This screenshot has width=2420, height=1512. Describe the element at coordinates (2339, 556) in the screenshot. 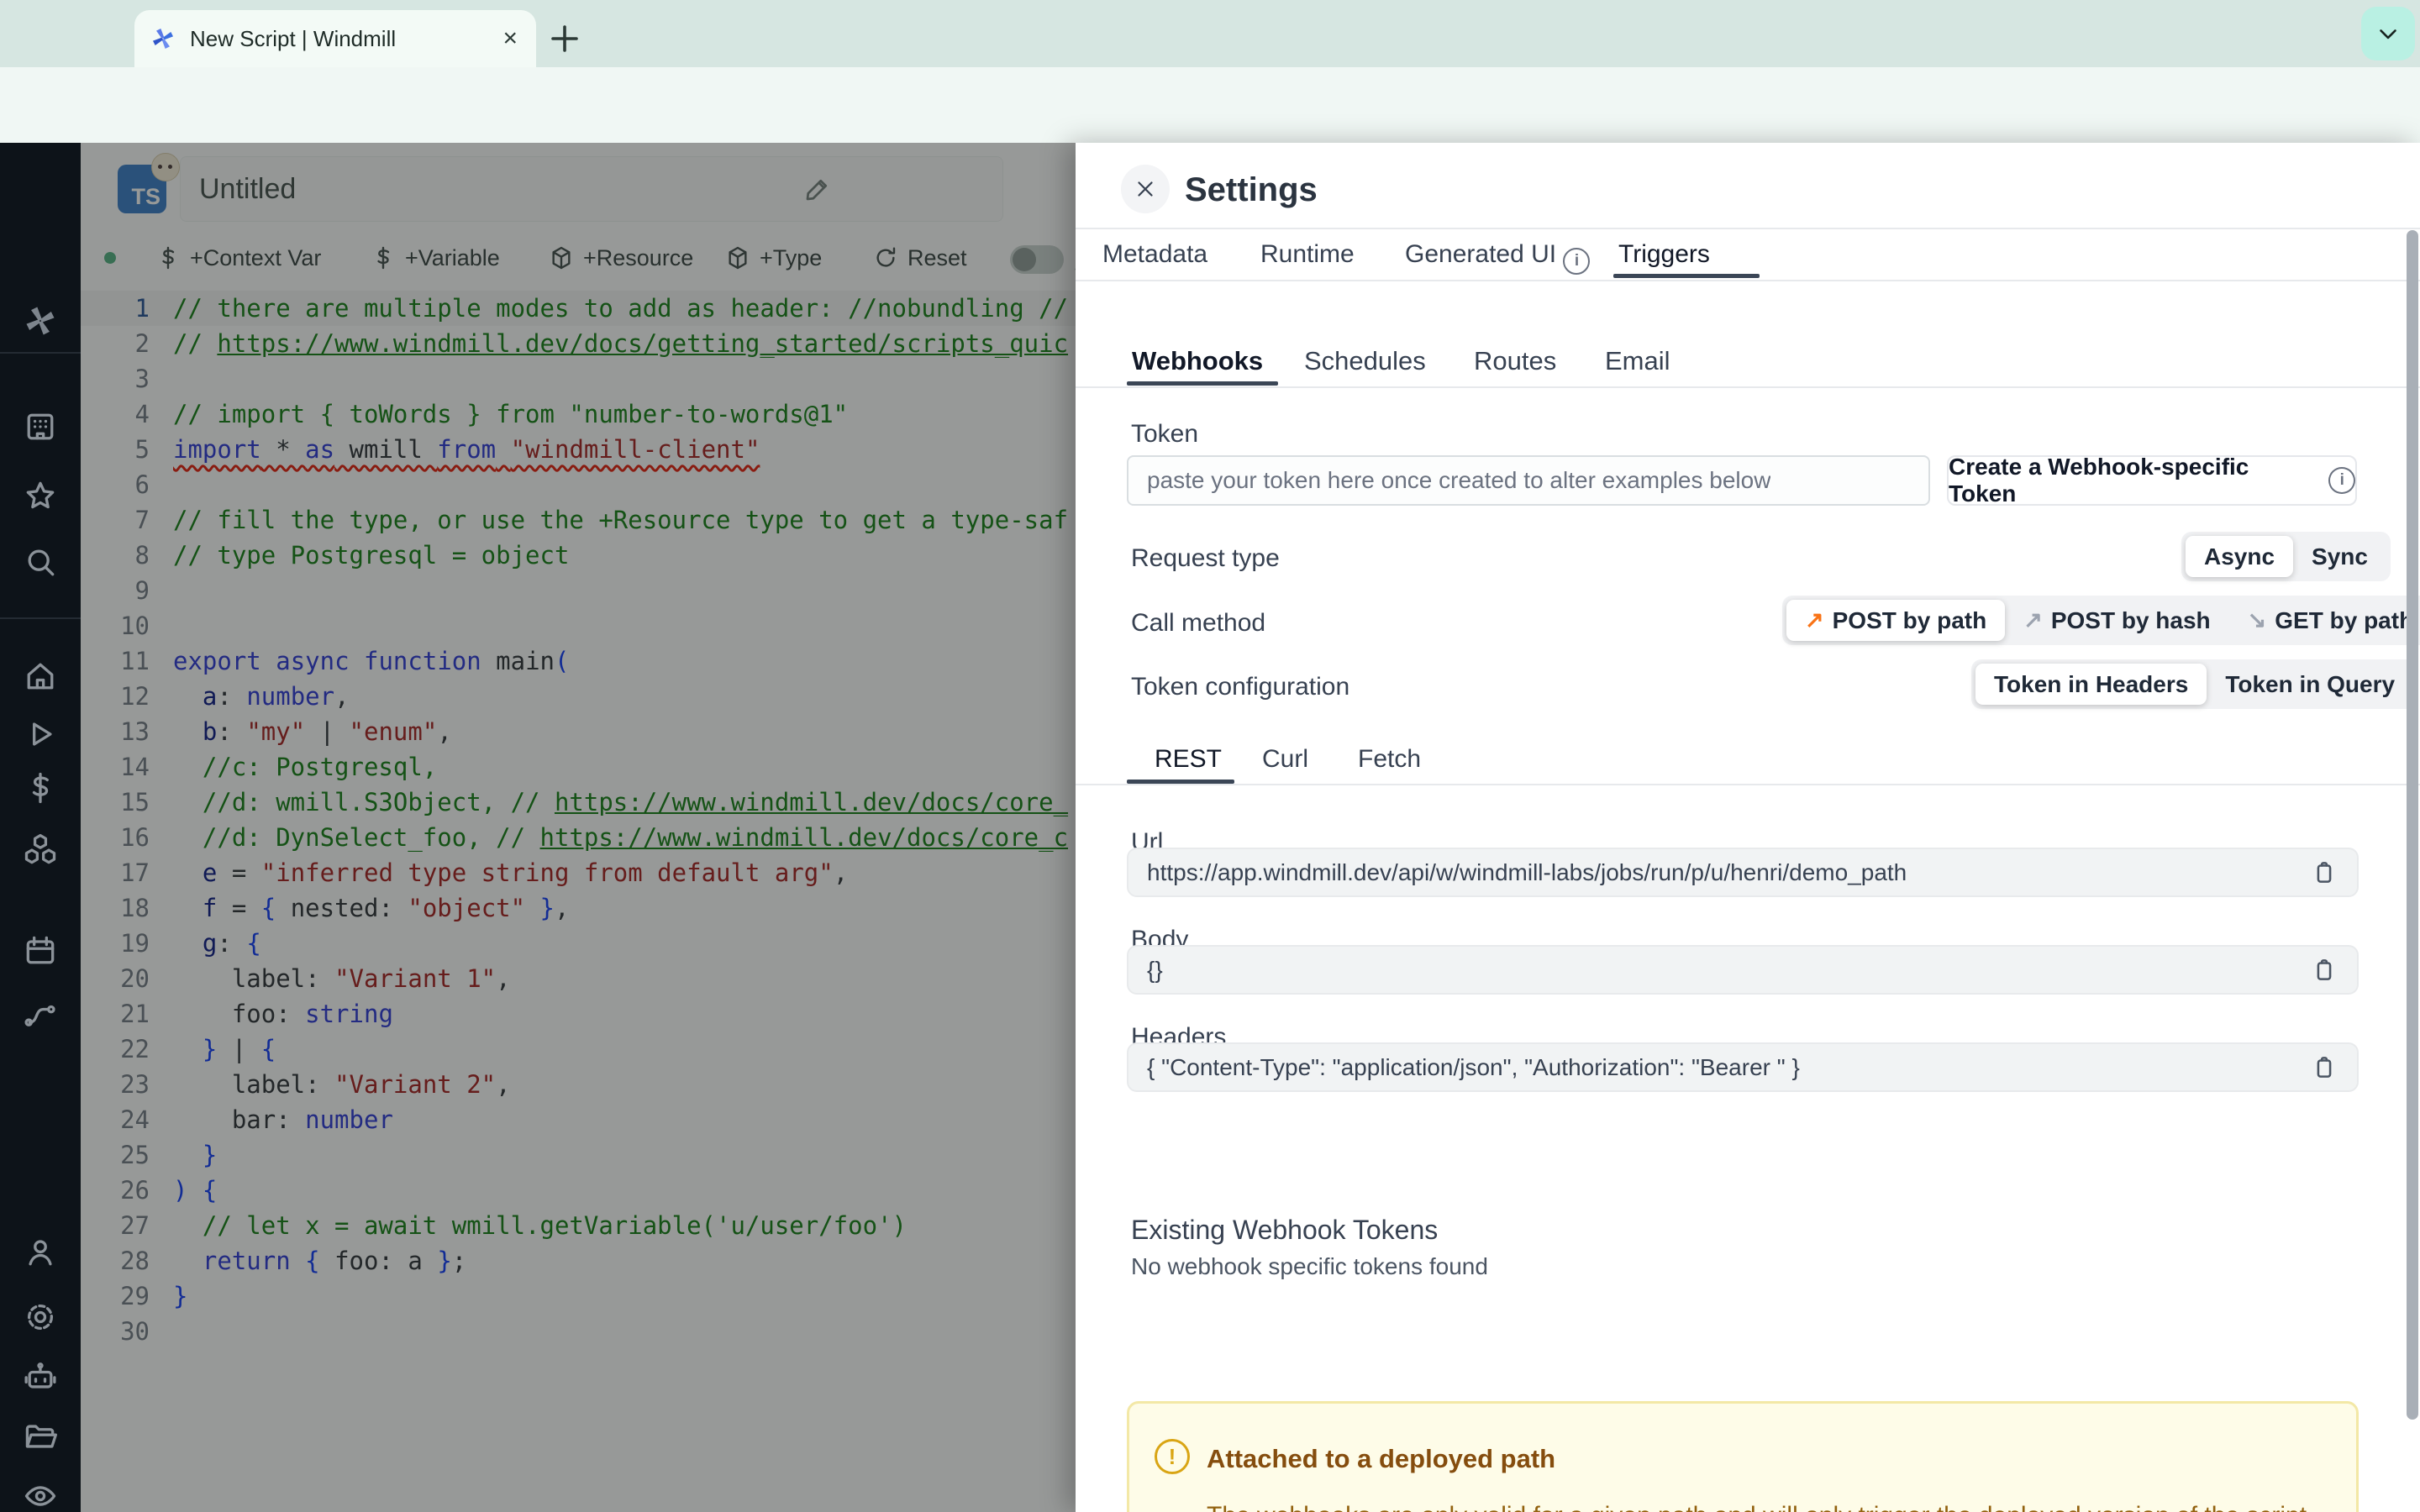

I see `request-type-sync: Sync` at that location.